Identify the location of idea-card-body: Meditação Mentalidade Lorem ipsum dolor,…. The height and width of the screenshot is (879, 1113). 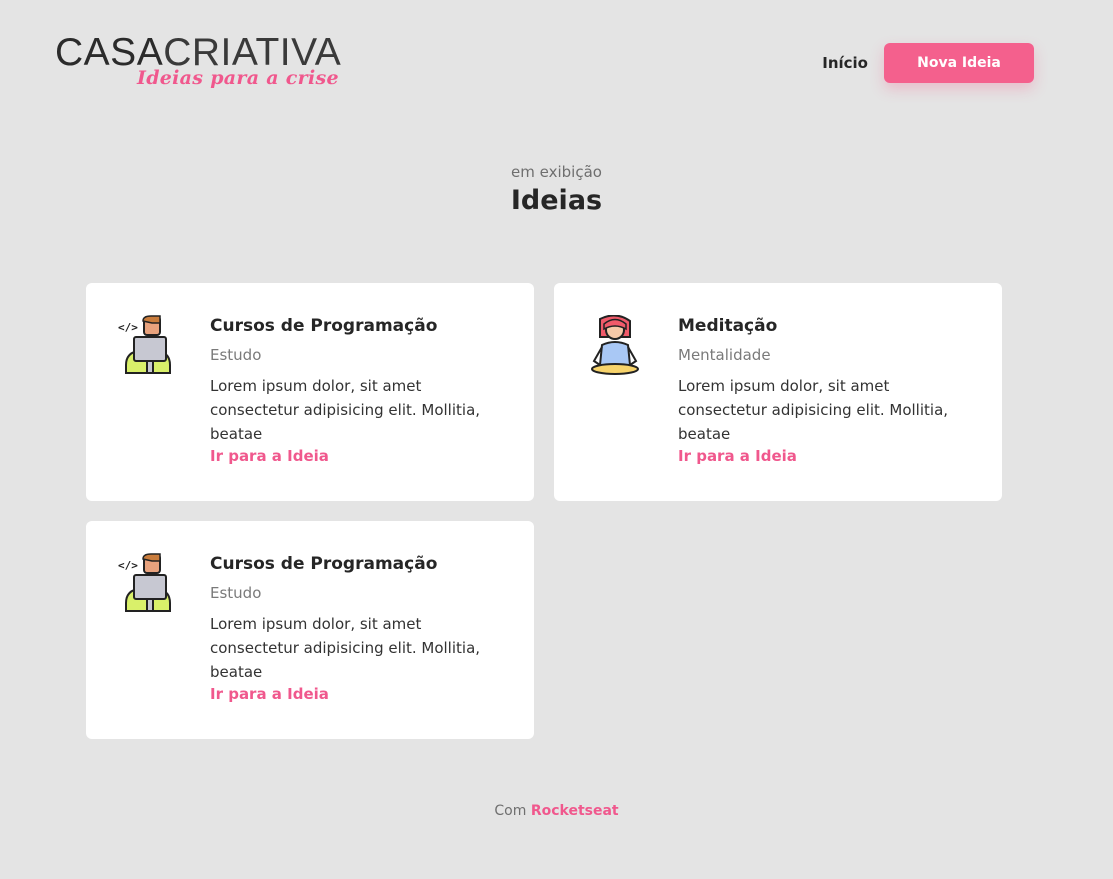
(830, 390).